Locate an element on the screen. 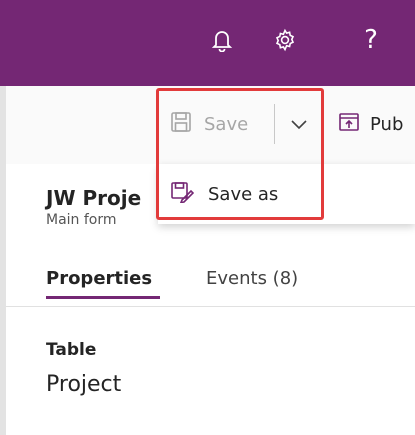 The image size is (415, 435). gear-icon is located at coordinates (285, 40).